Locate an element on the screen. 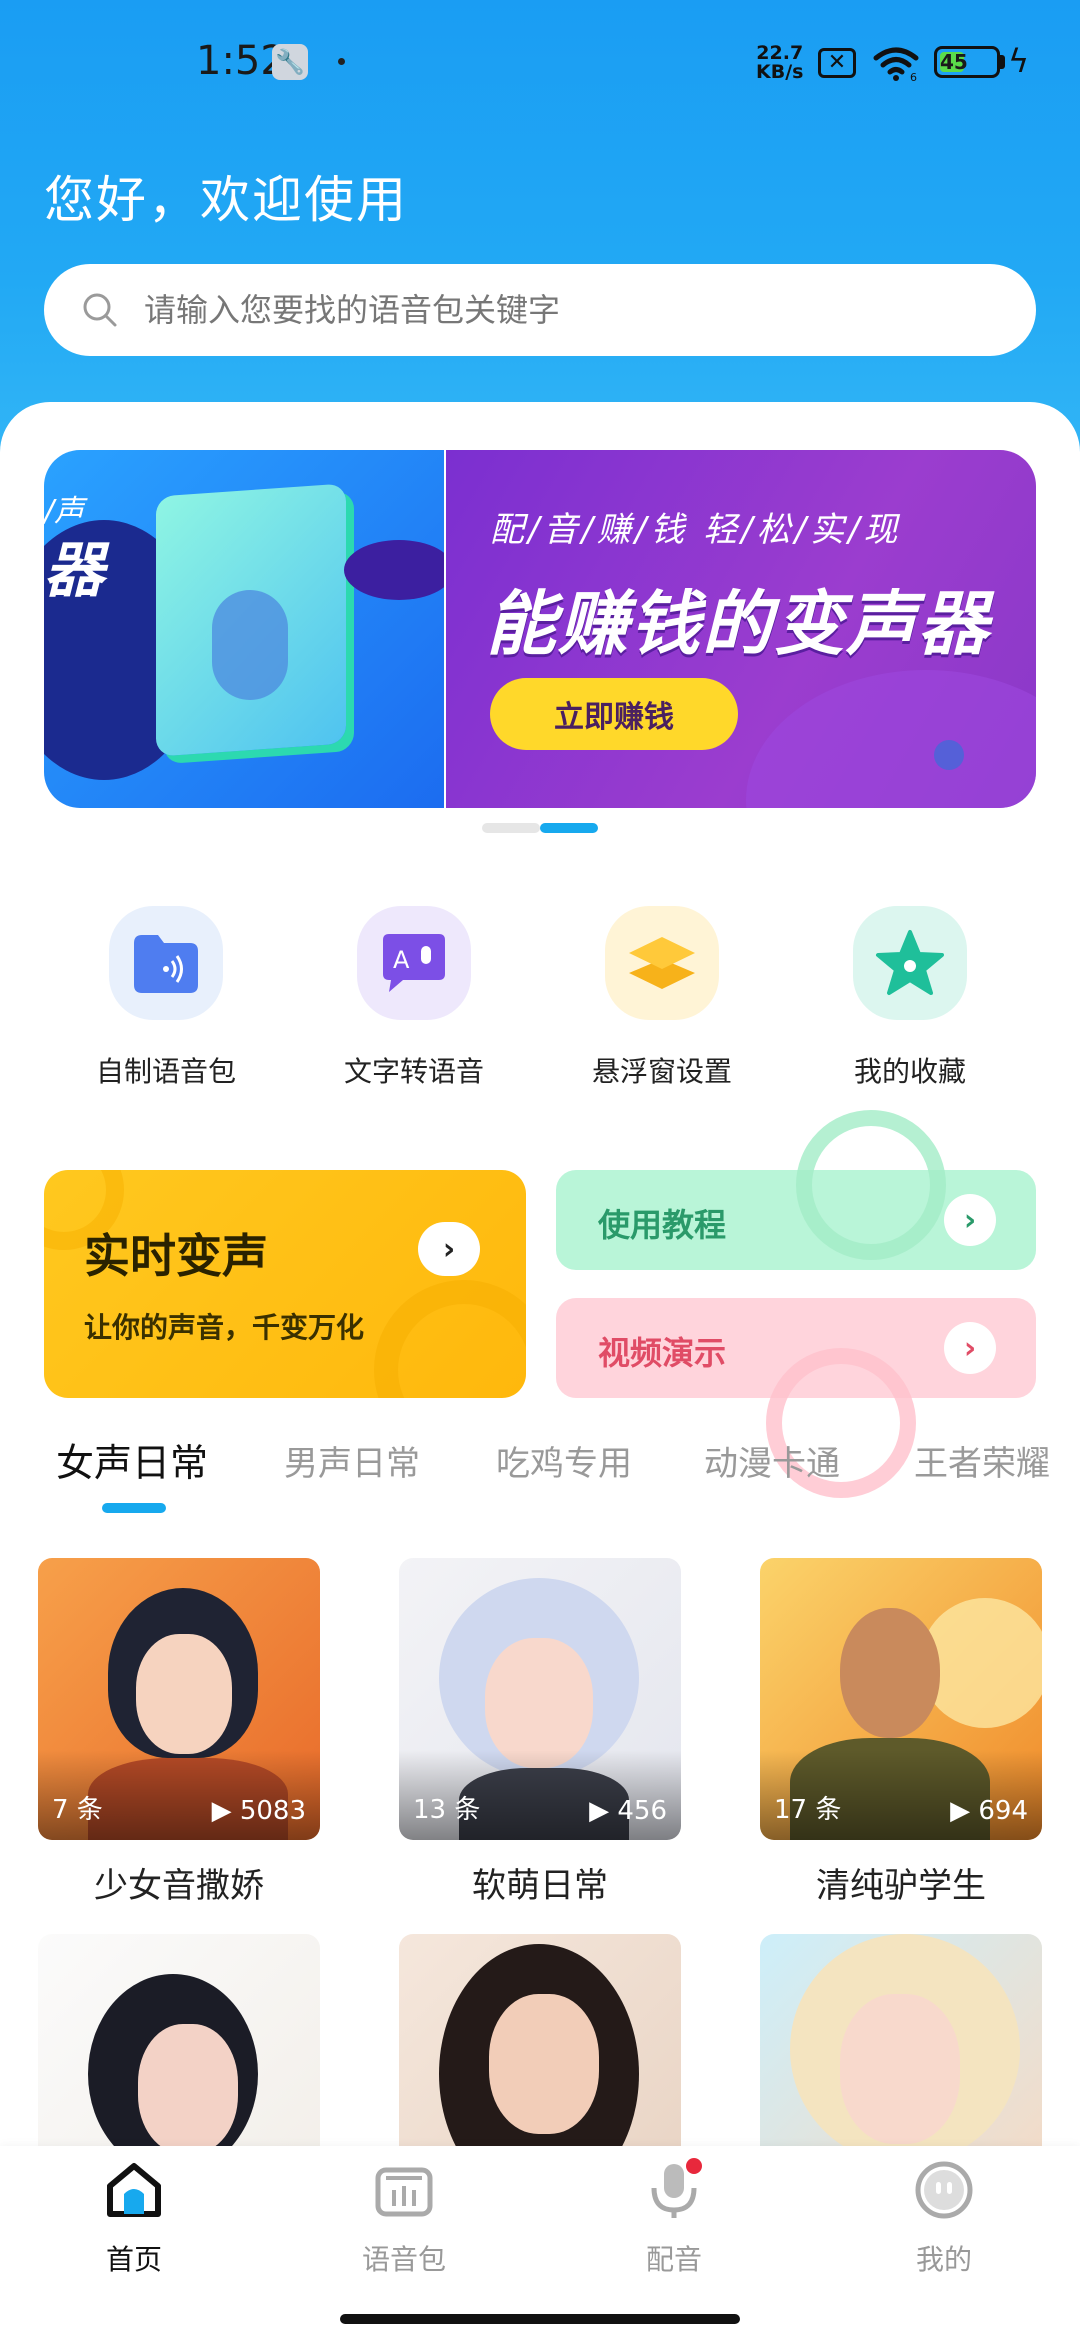  planet-illustration is located at coordinates (394, 570).